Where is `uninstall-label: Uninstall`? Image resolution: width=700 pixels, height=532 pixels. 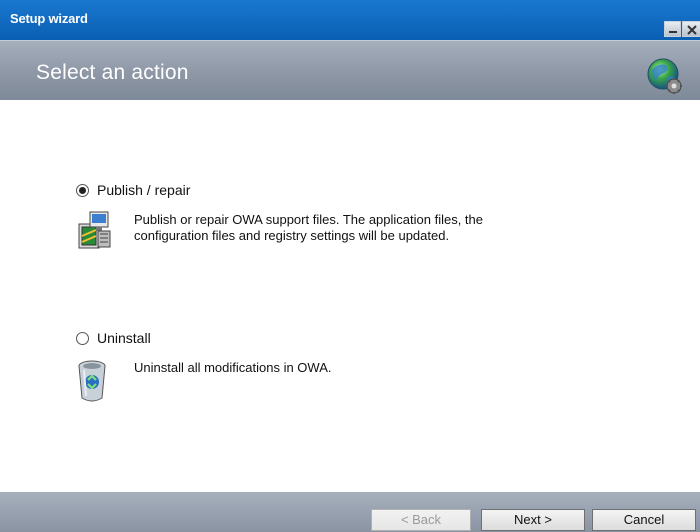
uninstall-label: Uninstall is located at coordinates (124, 338).